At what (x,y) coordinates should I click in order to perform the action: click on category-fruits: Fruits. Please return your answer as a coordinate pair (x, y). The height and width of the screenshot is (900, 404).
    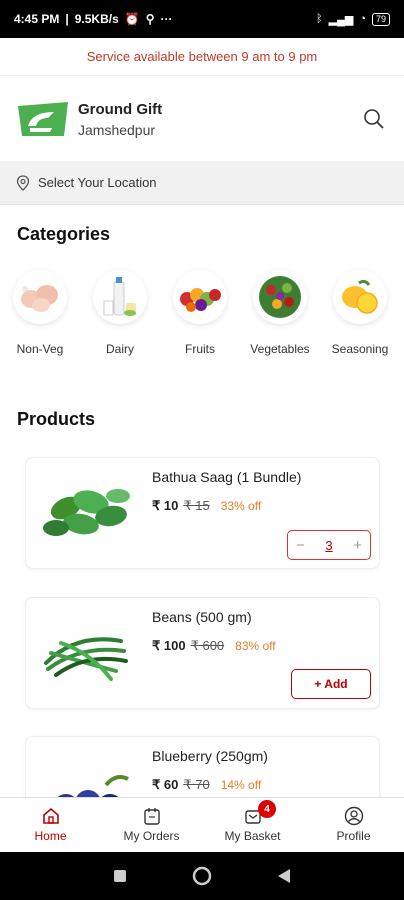
    Looking at the image, I should click on (200, 320).